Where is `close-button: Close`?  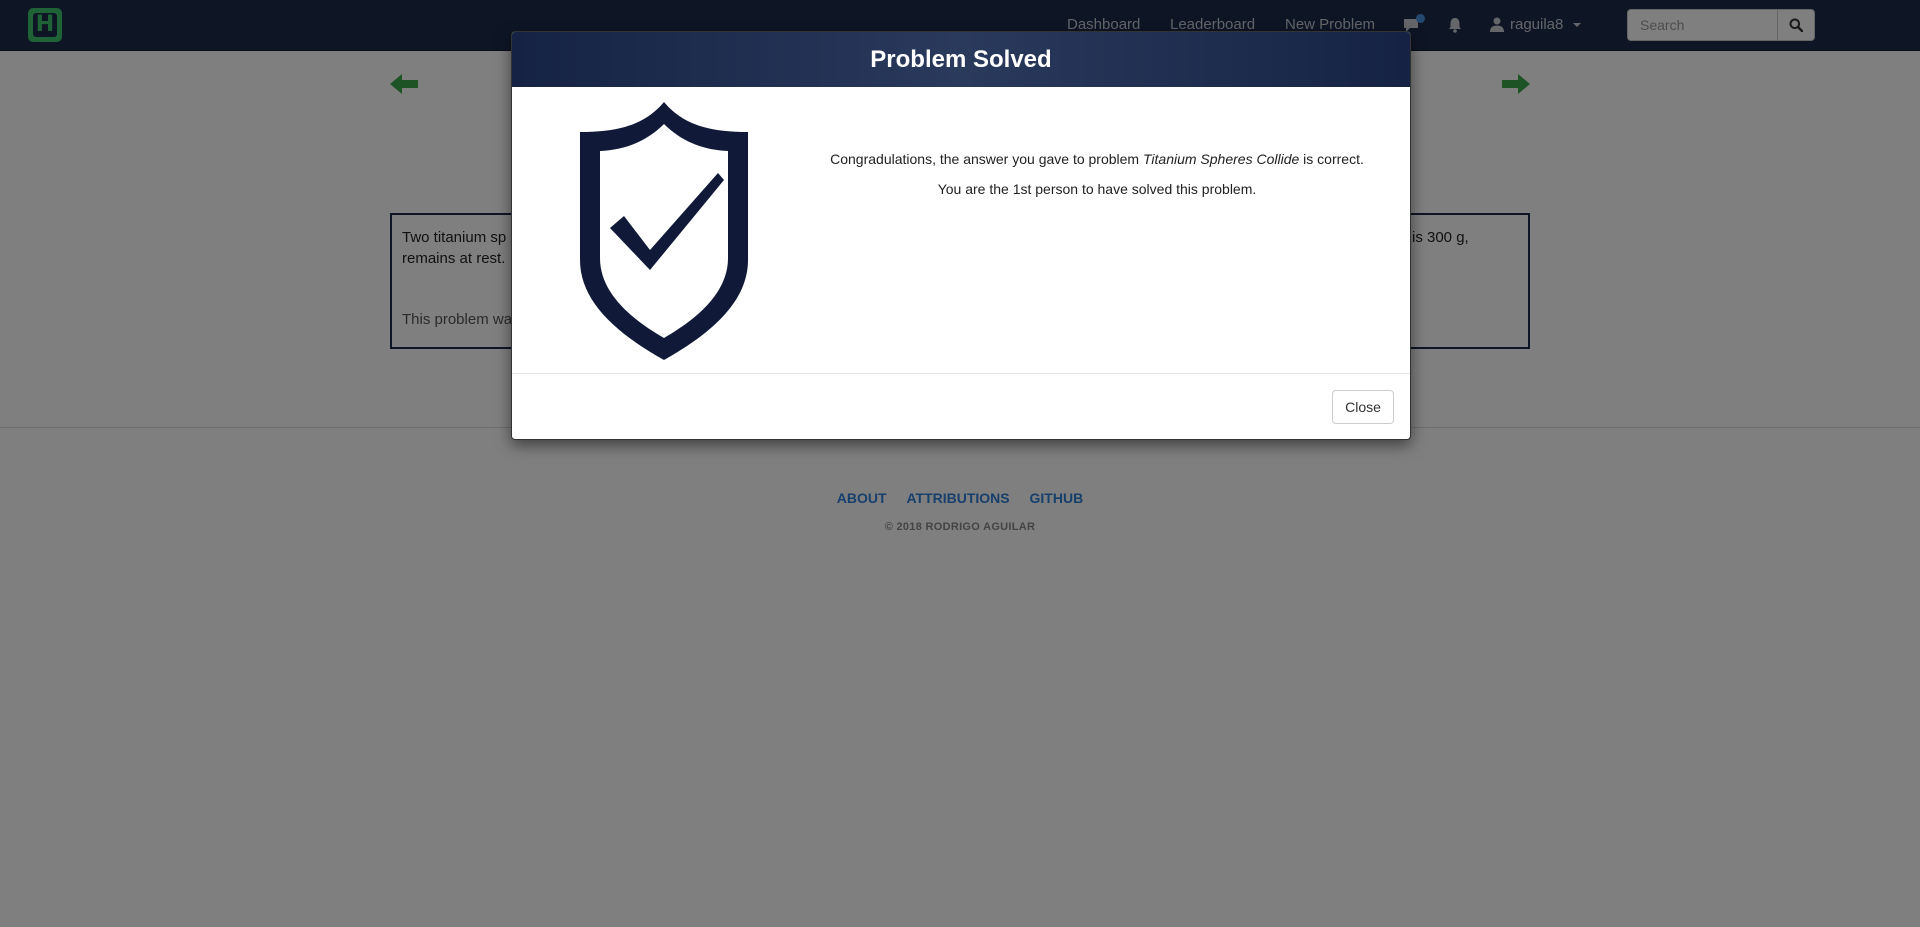
close-button: Close is located at coordinates (1363, 407).